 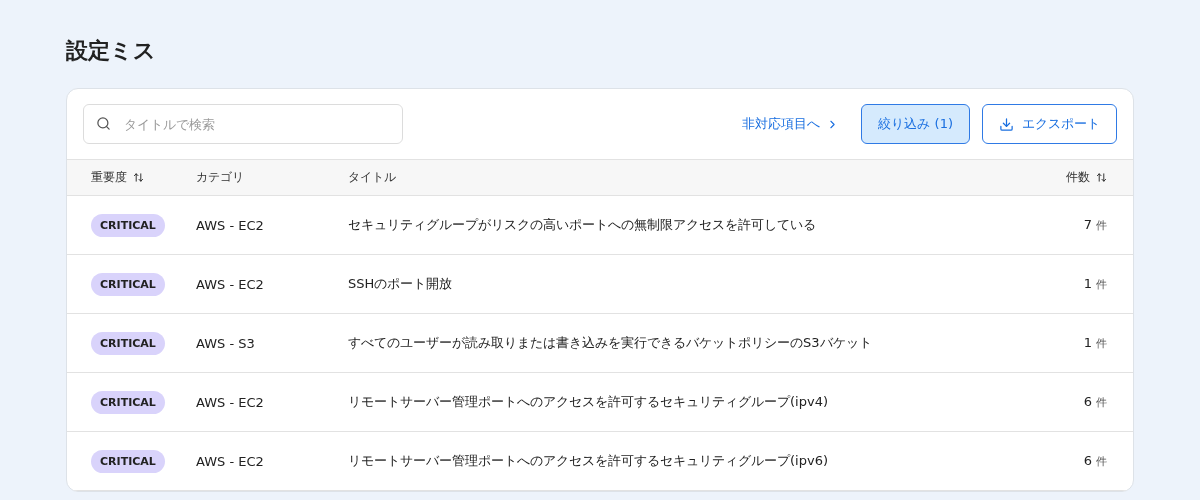 What do you see at coordinates (791, 124) in the screenshot?
I see `unsupported-items-link: 非対応項目へ` at bounding box center [791, 124].